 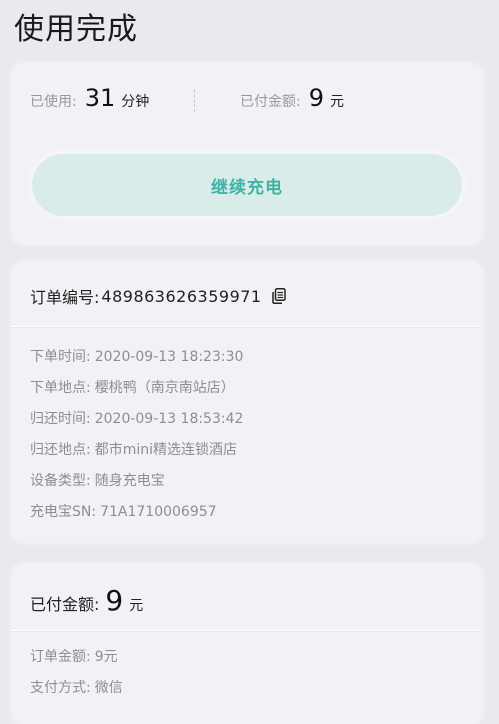 I want to click on detail-row-order-location: 下单地点: 樱桃鸭（南京南站店）, so click(x=136, y=392).